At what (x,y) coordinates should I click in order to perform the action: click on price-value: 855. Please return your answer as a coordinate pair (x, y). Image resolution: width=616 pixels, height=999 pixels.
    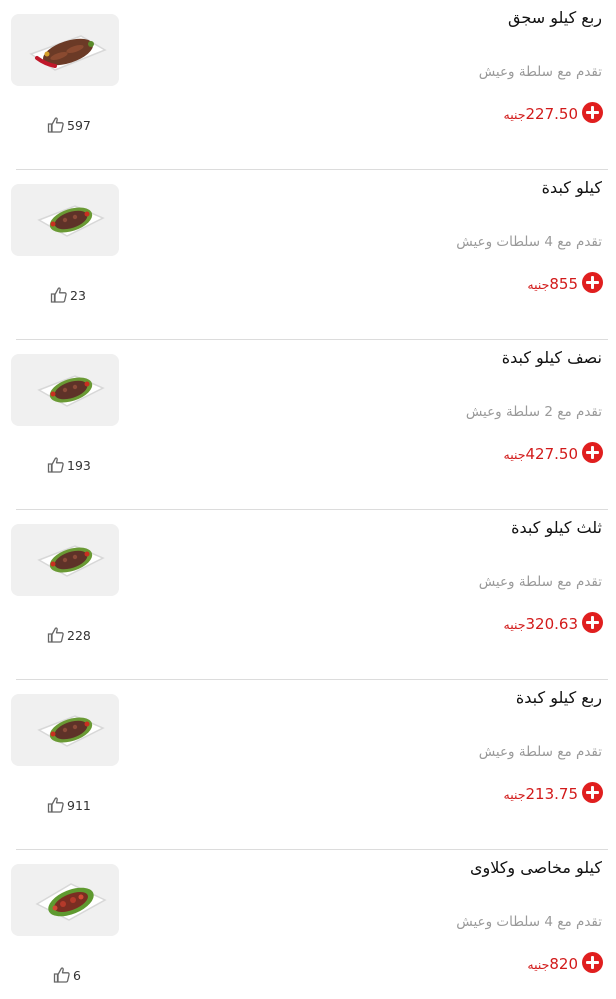
    Looking at the image, I should click on (563, 284).